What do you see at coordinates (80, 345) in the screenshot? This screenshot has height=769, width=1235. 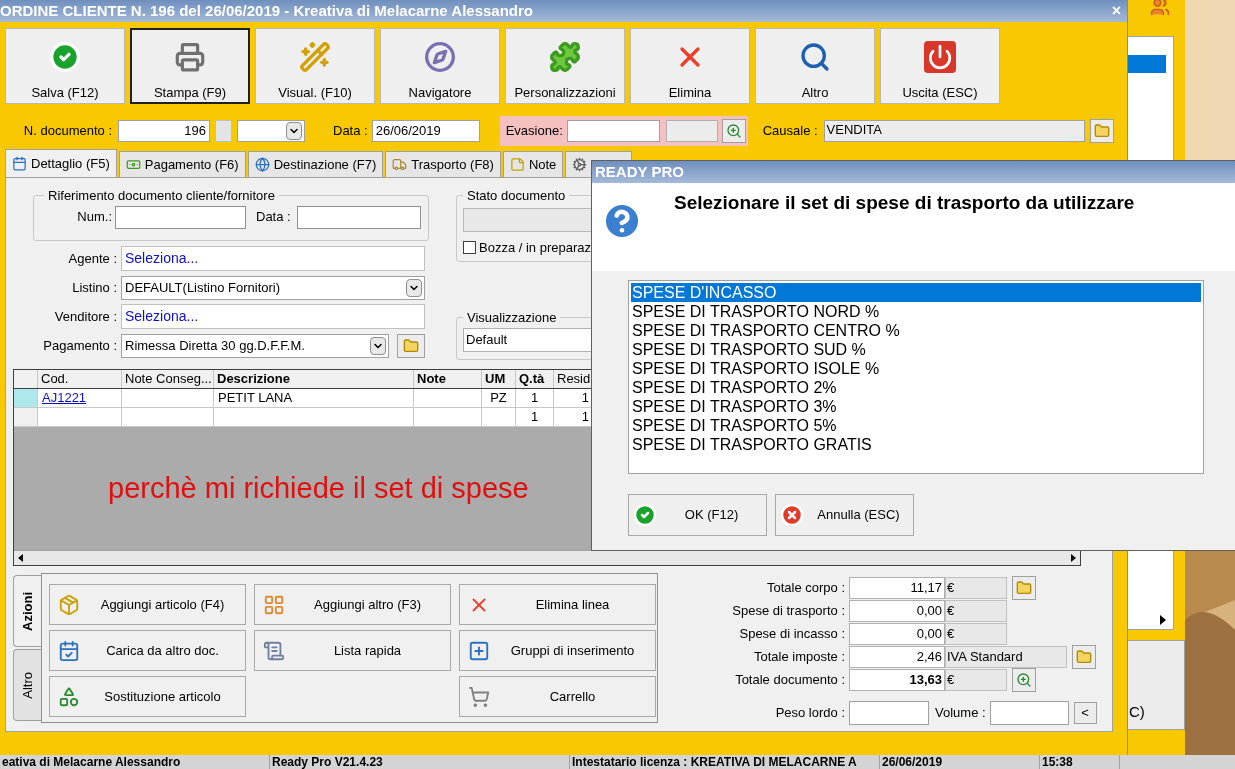 I see `field-label: Pagamento :` at bounding box center [80, 345].